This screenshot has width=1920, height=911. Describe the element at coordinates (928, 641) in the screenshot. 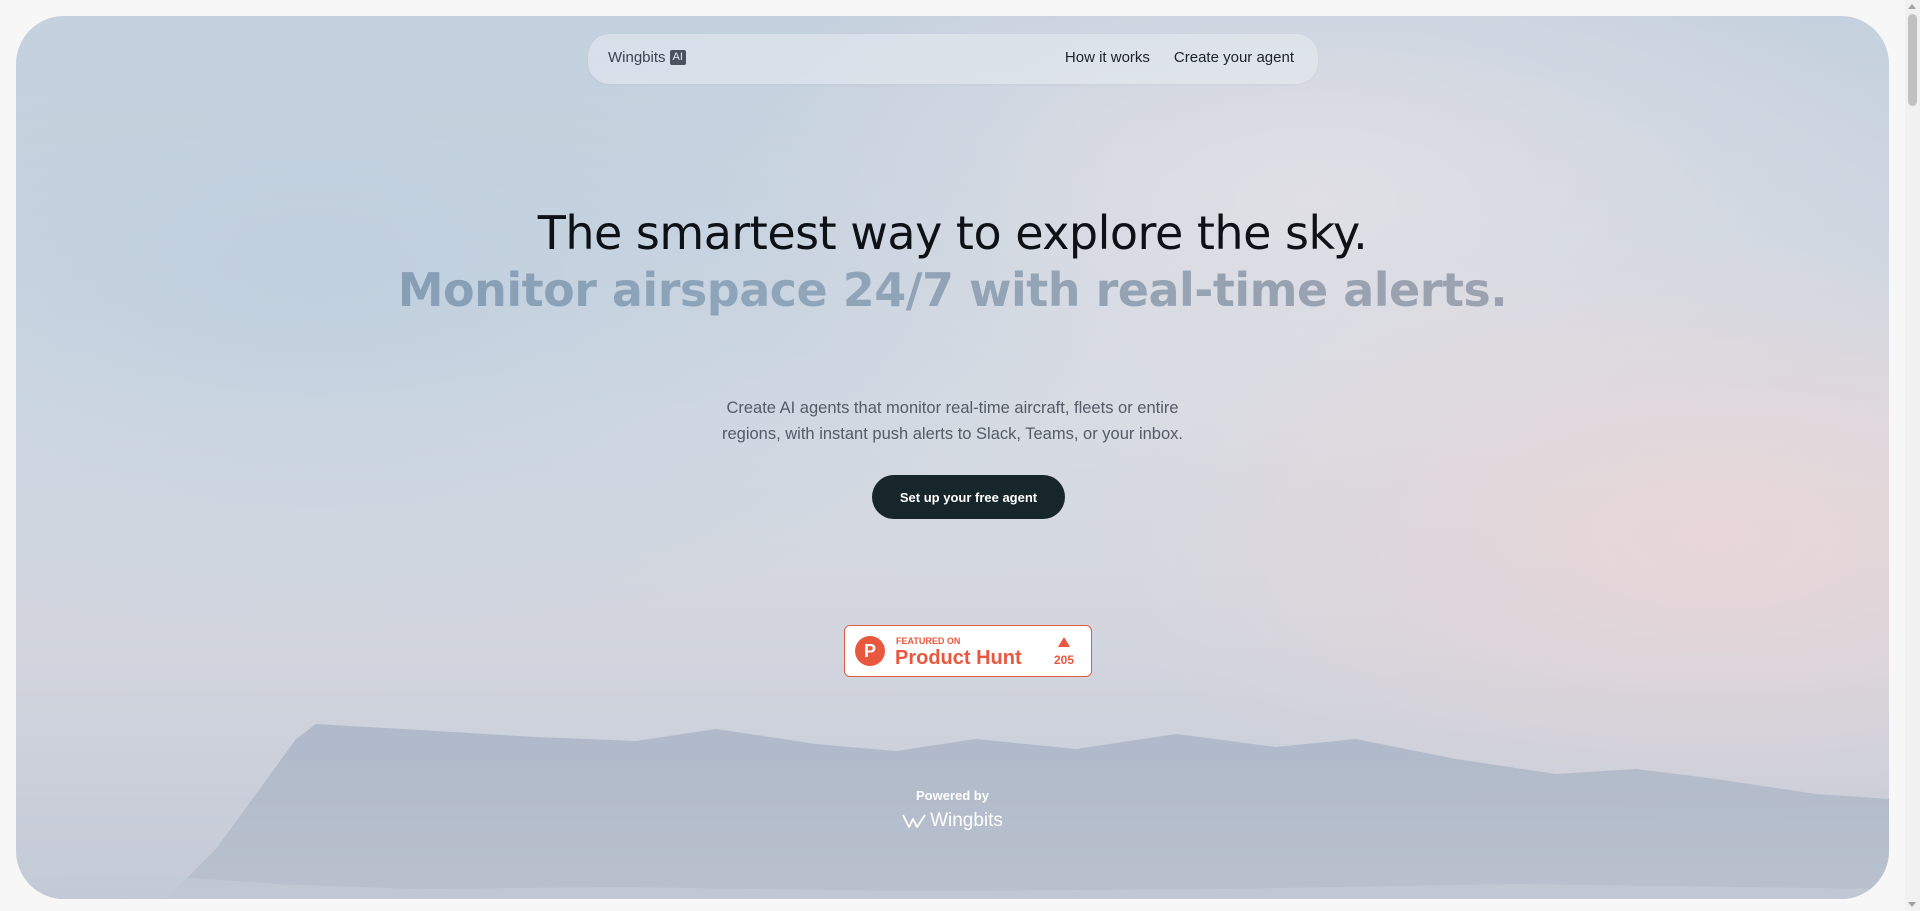

I see `product-hunt-featured-label: FEATURED ON` at that location.